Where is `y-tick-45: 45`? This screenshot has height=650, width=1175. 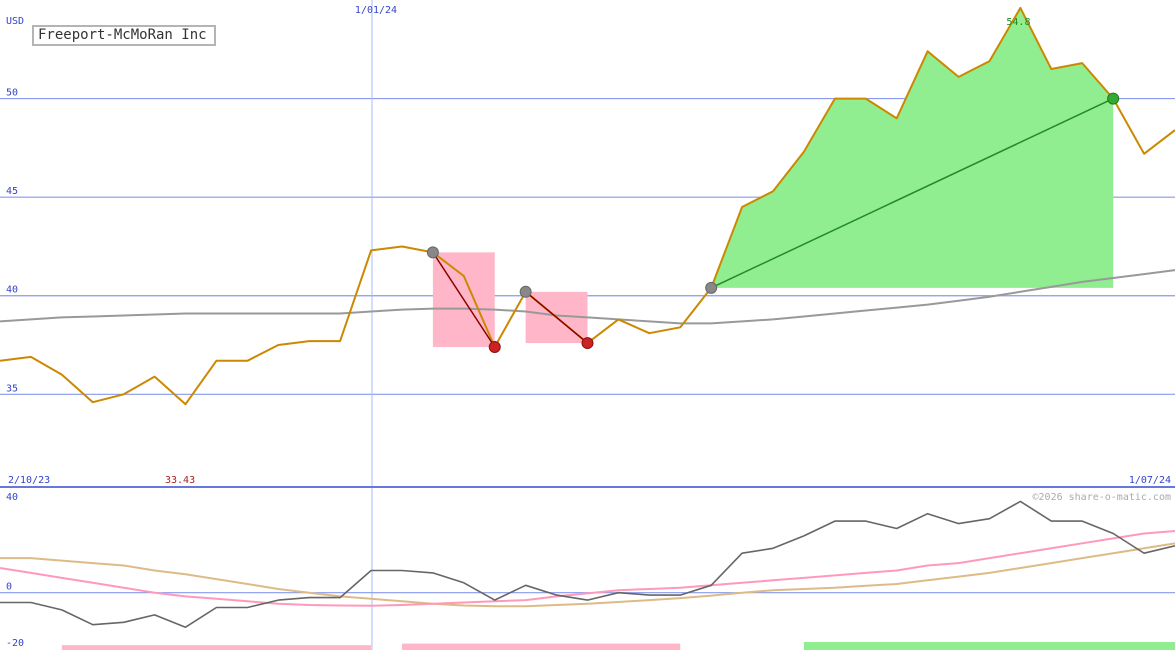
y-tick-45: 45 is located at coordinates (12, 191).